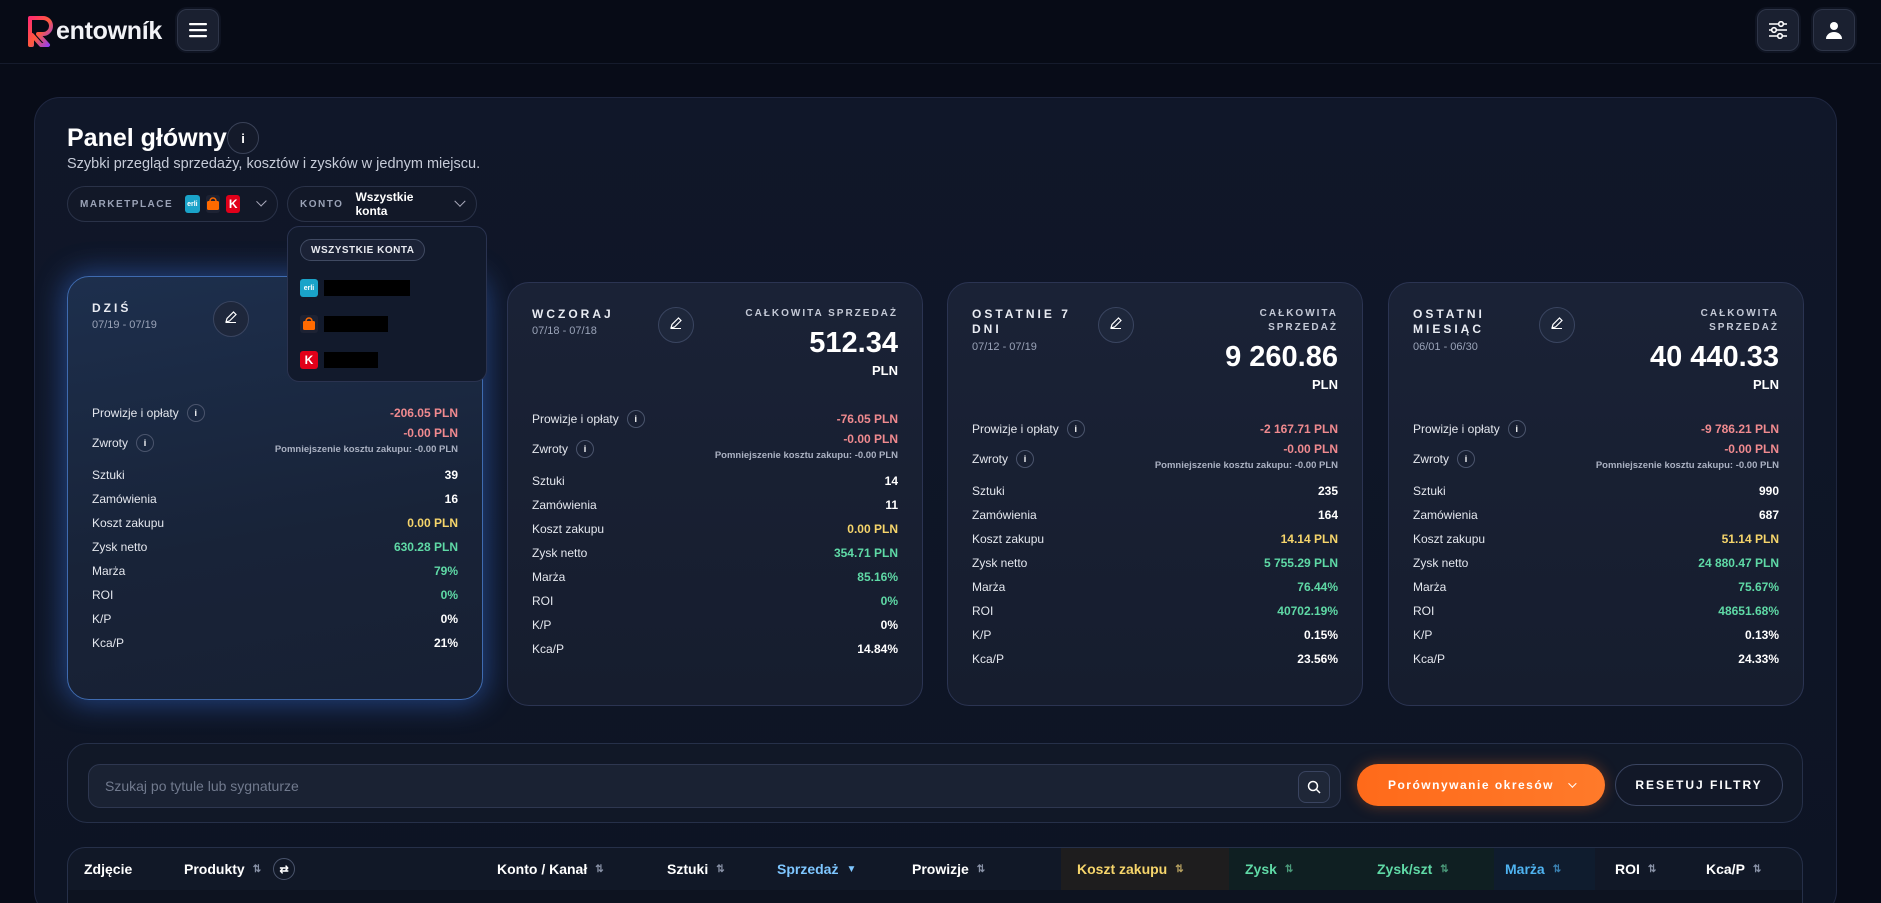 The width and height of the screenshot is (1881, 903). Describe the element at coordinates (1314, 787) in the screenshot. I see `search-button` at that location.